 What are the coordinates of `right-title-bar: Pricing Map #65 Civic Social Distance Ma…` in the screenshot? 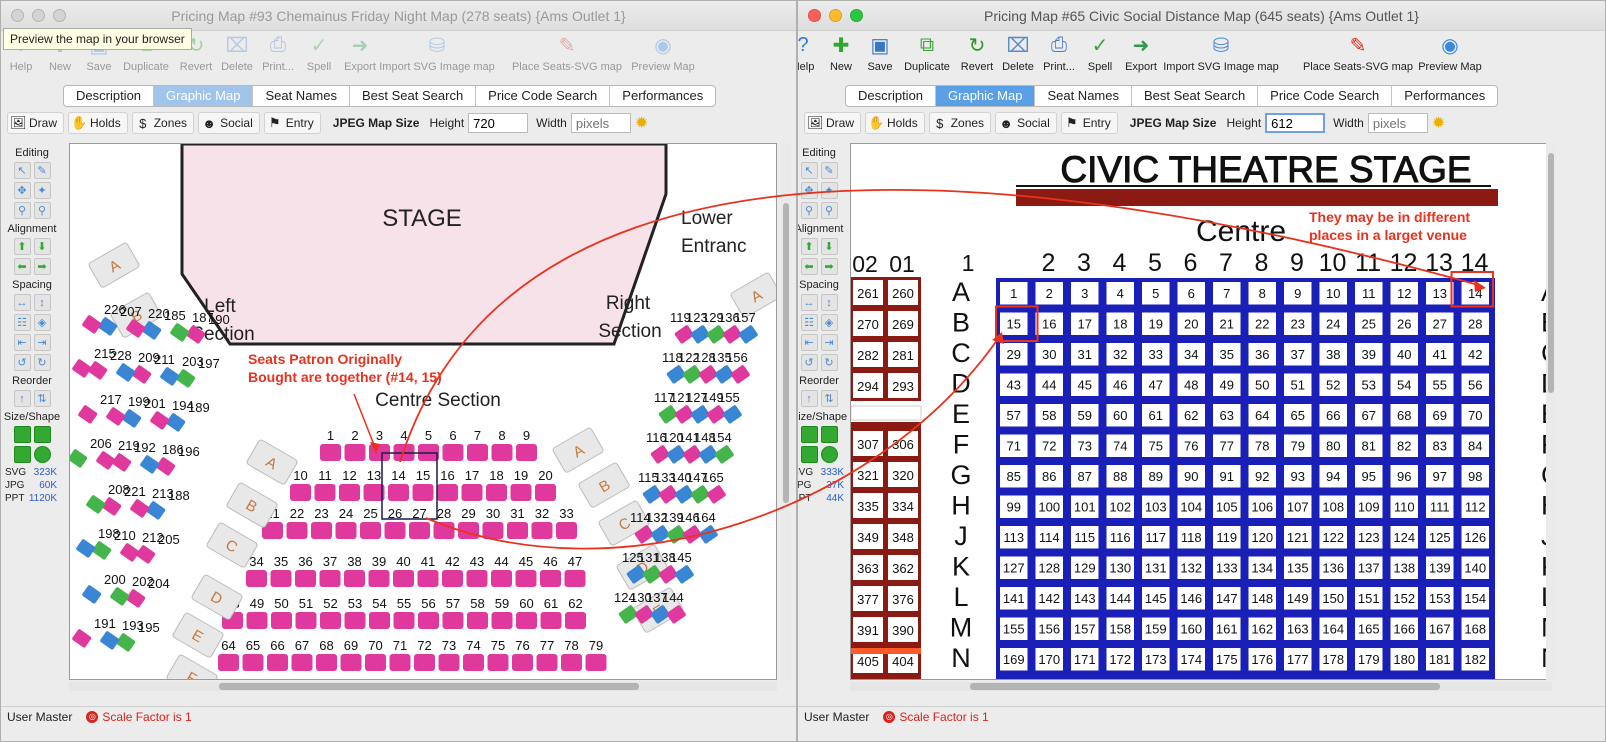 It's located at (1201, 16).